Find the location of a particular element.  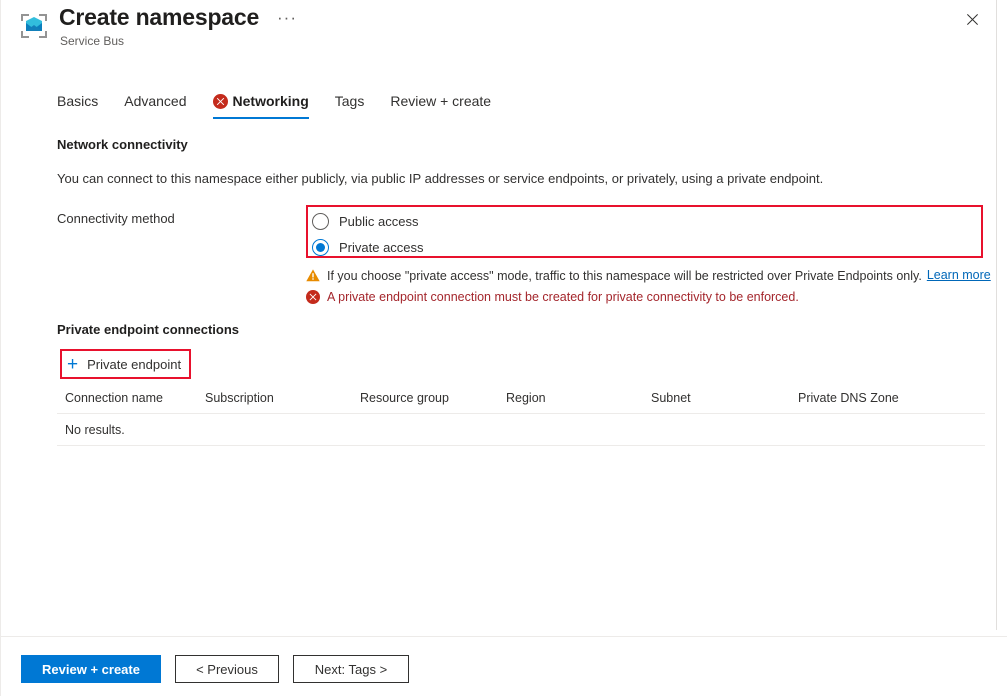

warning-icon is located at coordinates (313, 277).